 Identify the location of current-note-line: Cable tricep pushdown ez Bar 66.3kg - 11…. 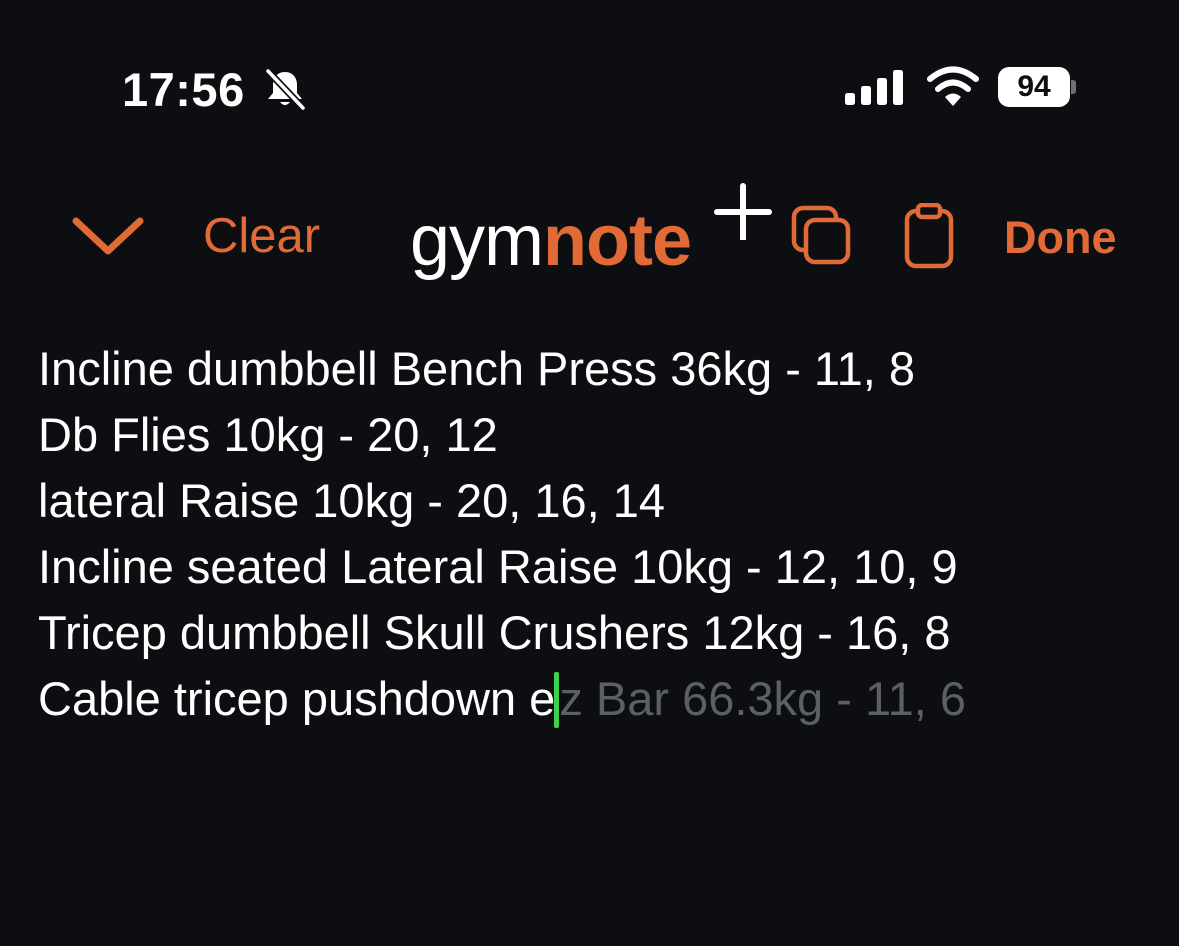
(593, 699).